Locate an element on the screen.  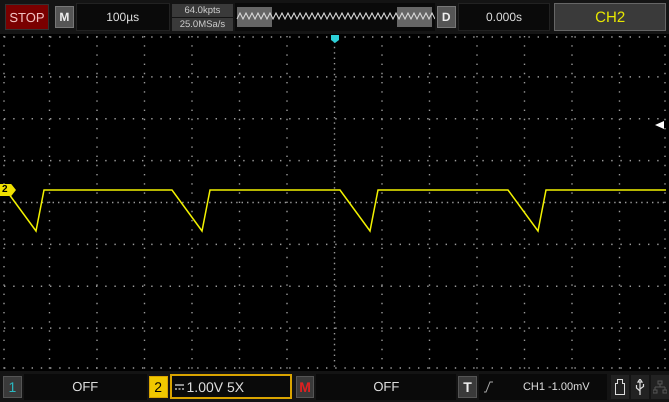
channel-1-status: OFF is located at coordinates (85, 387).